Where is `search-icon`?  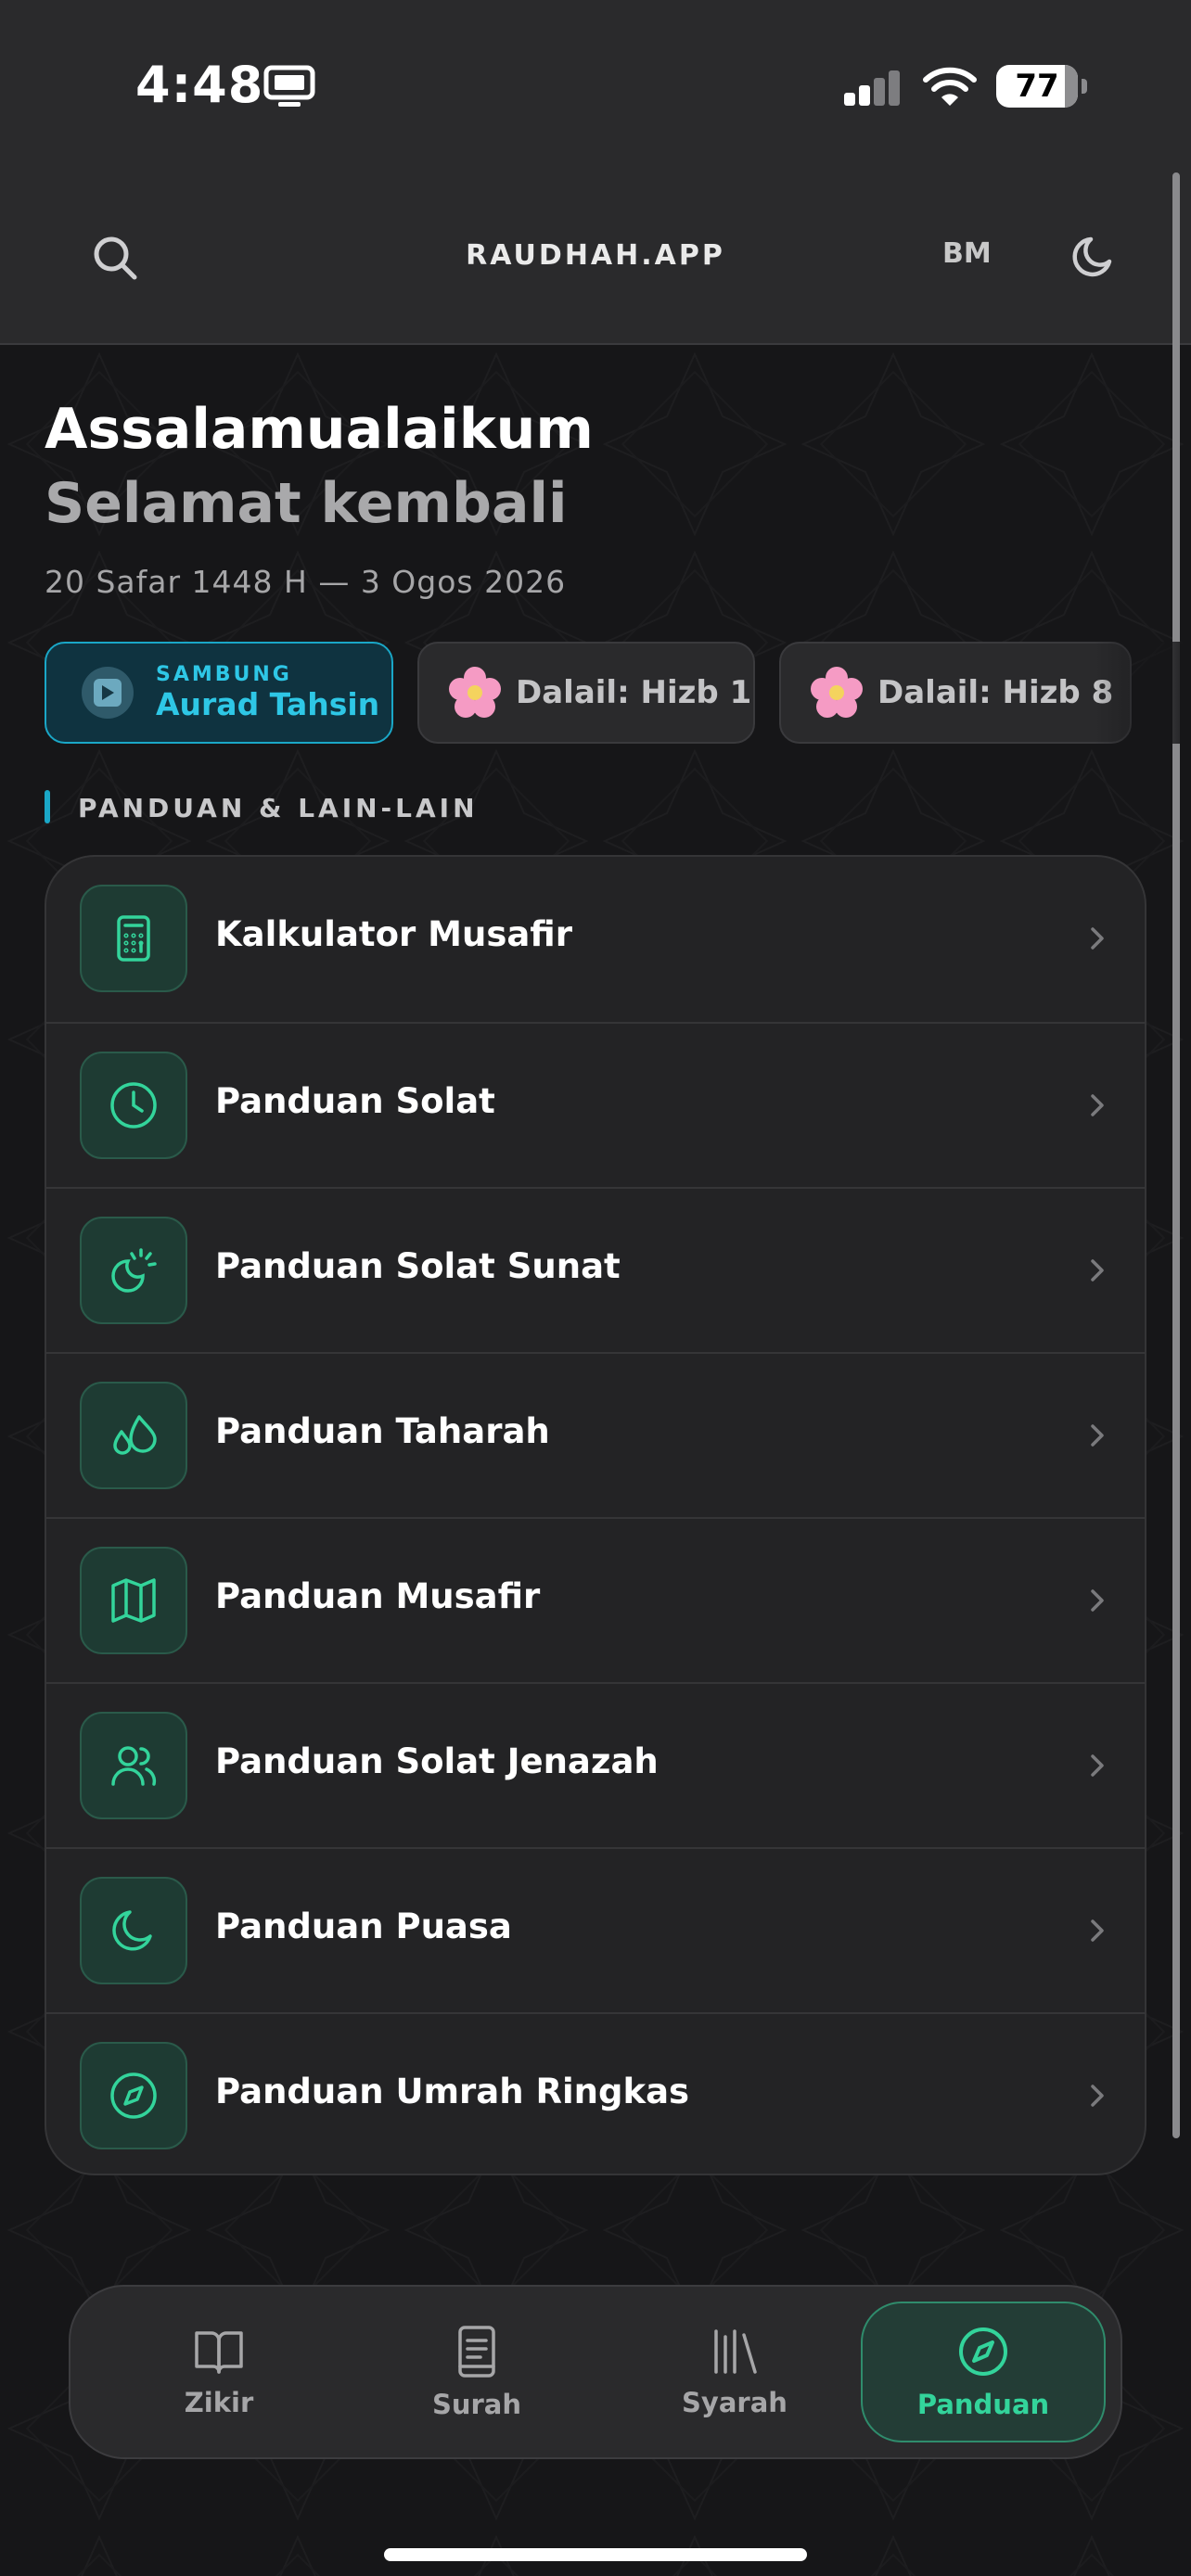
search-icon is located at coordinates (115, 258).